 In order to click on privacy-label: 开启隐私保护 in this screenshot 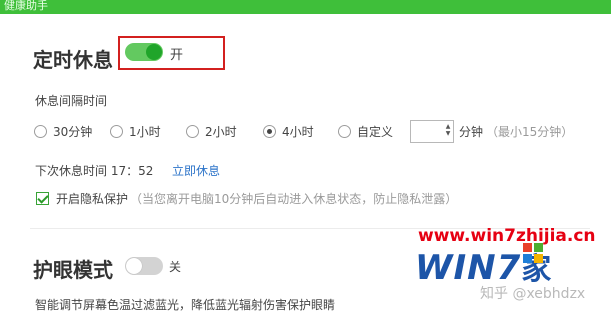, I will do `click(92, 198)`.